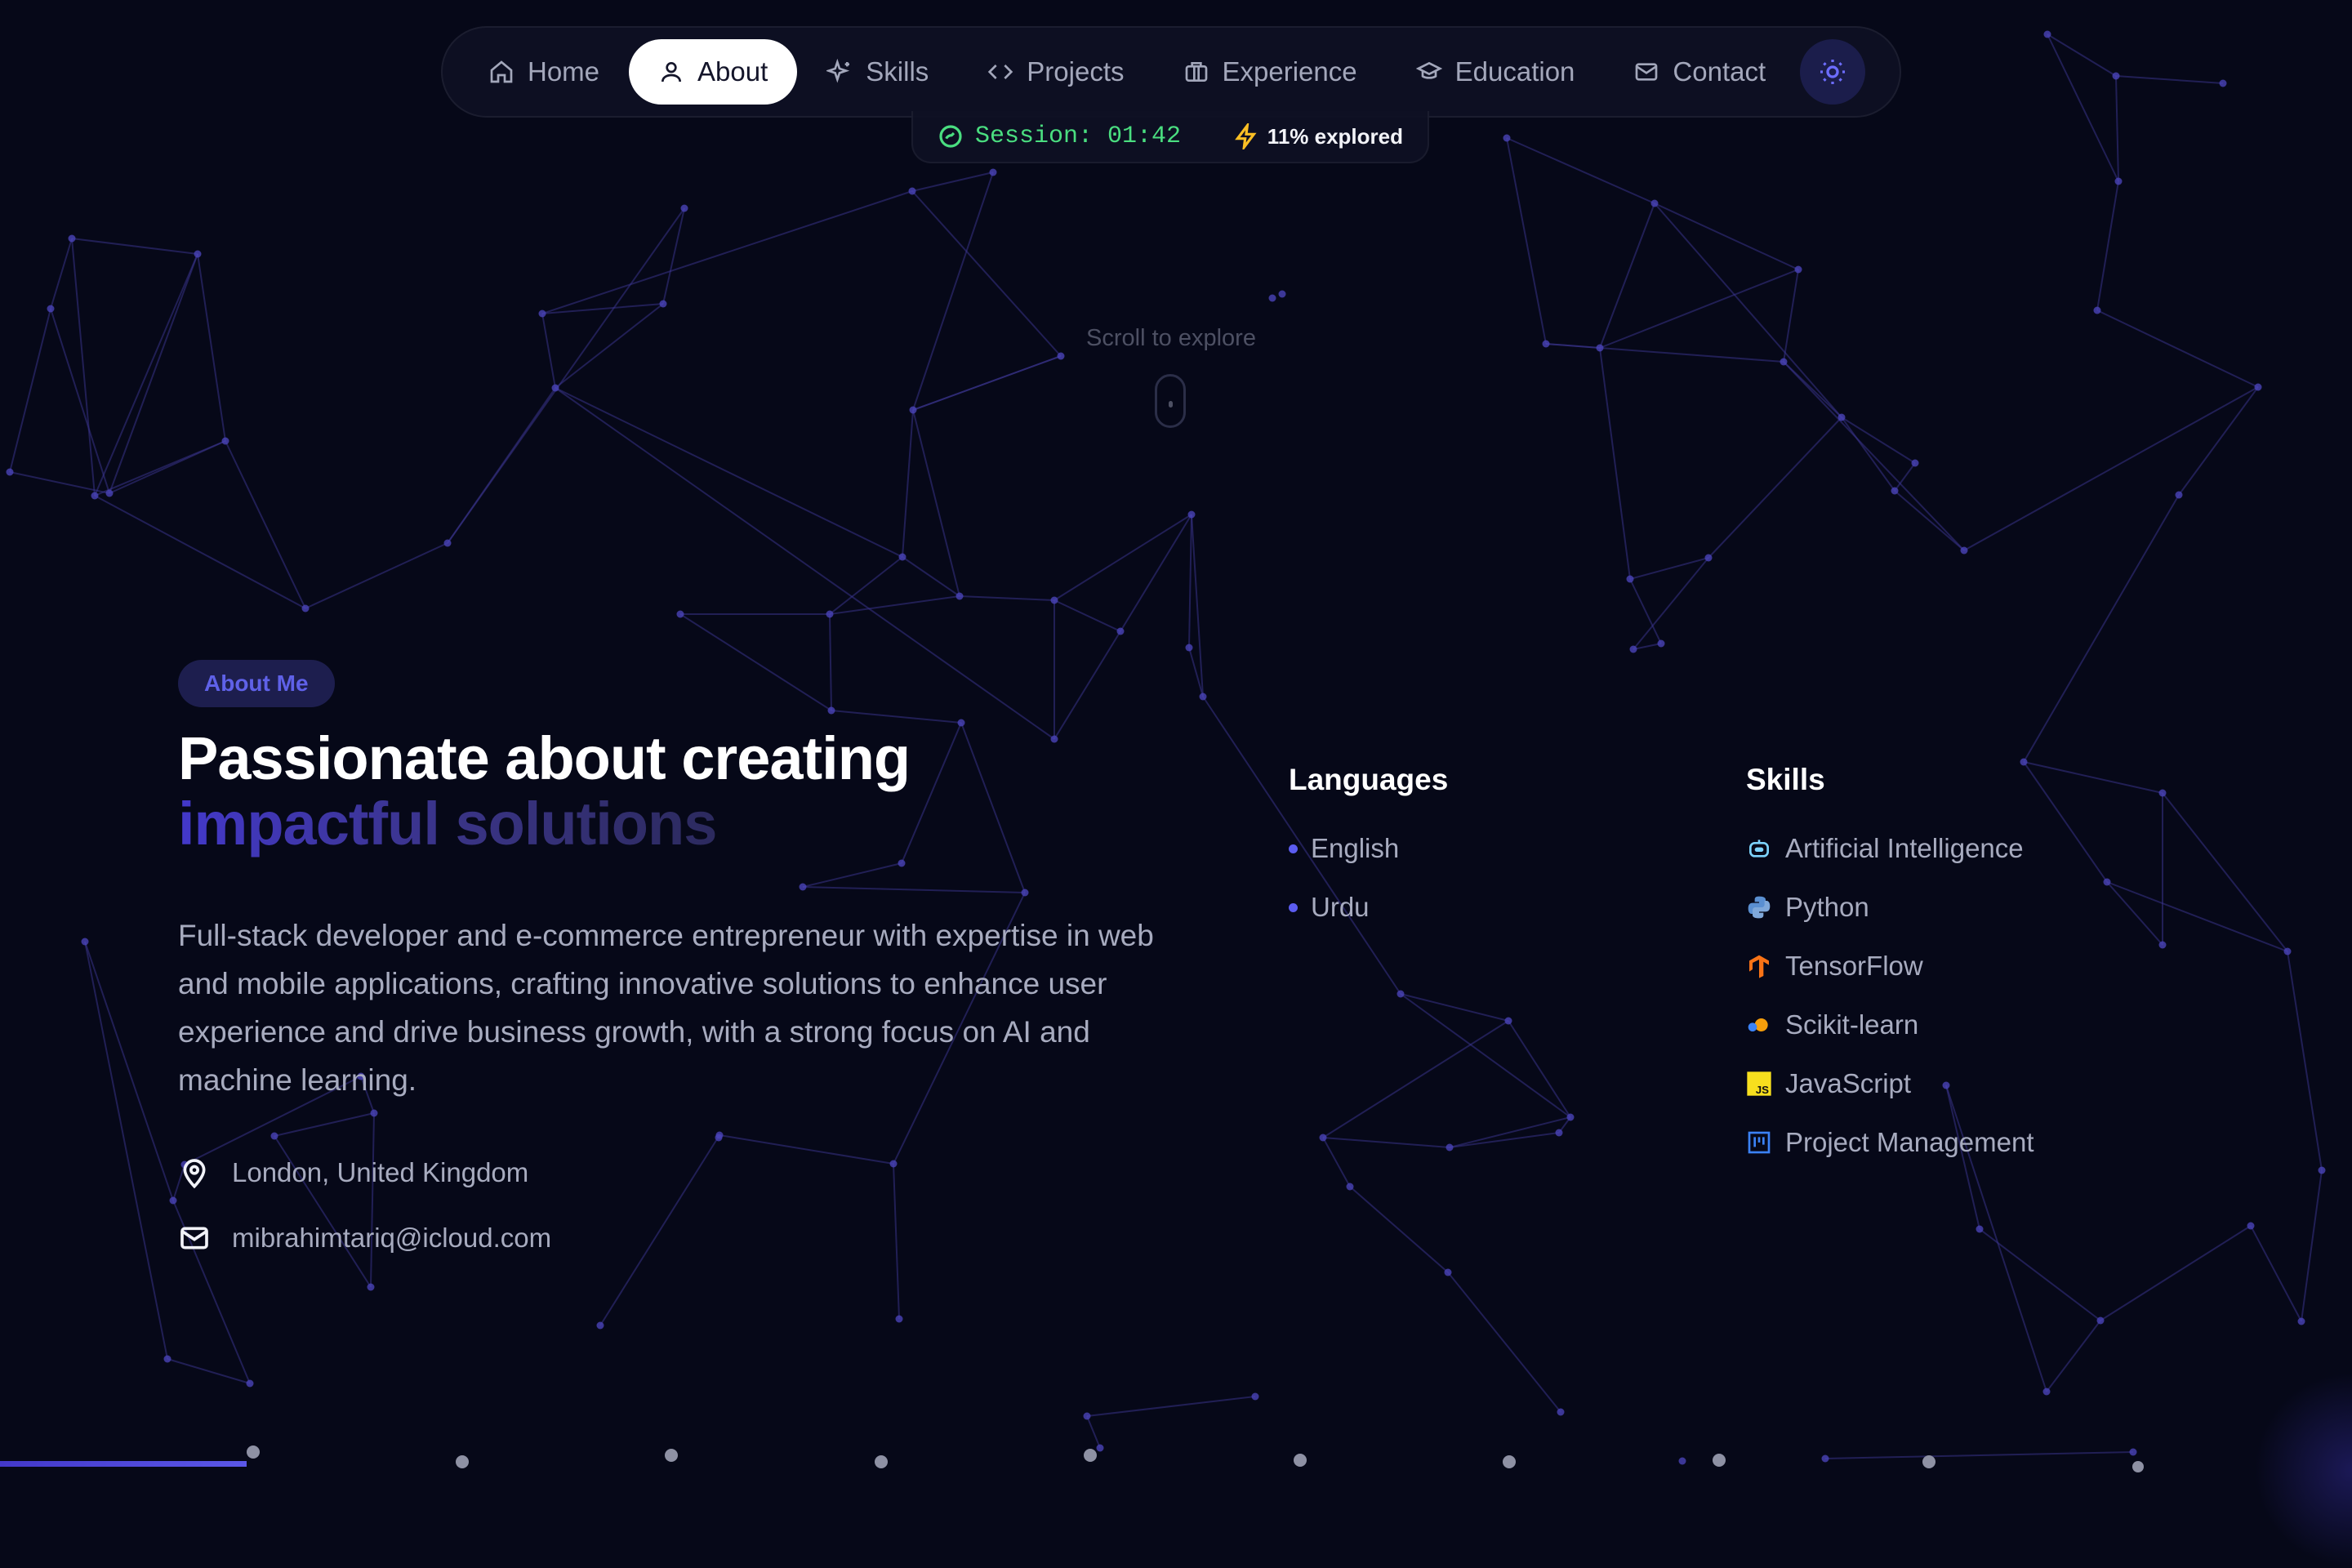 Image resolution: width=2352 pixels, height=1568 pixels. What do you see at coordinates (1759, 907) in the screenshot?
I see `python-icon` at bounding box center [1759, 907].